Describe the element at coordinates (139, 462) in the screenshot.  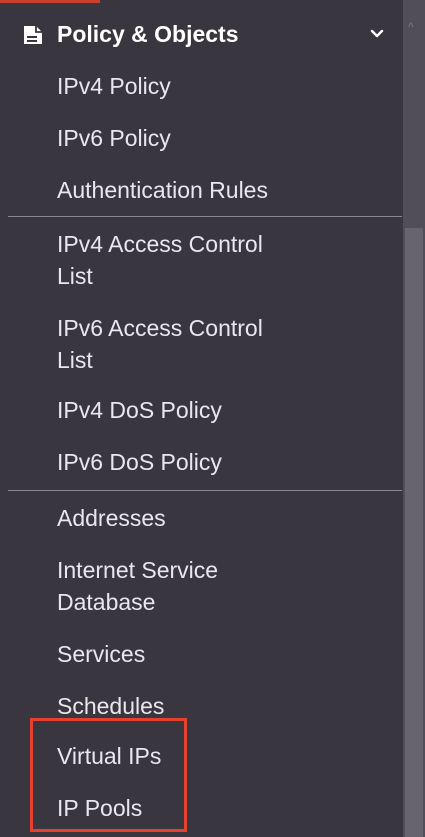
I see `menu-item-label: IPv6 DoS Policy` at that location.